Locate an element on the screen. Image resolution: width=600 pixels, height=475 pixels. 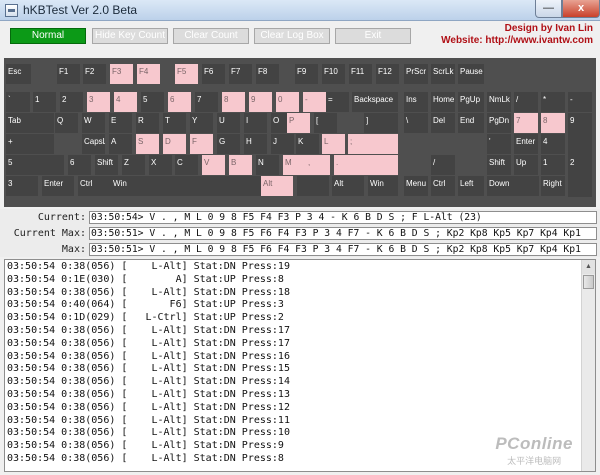
key-end: End is located at coordinates (471, 123).